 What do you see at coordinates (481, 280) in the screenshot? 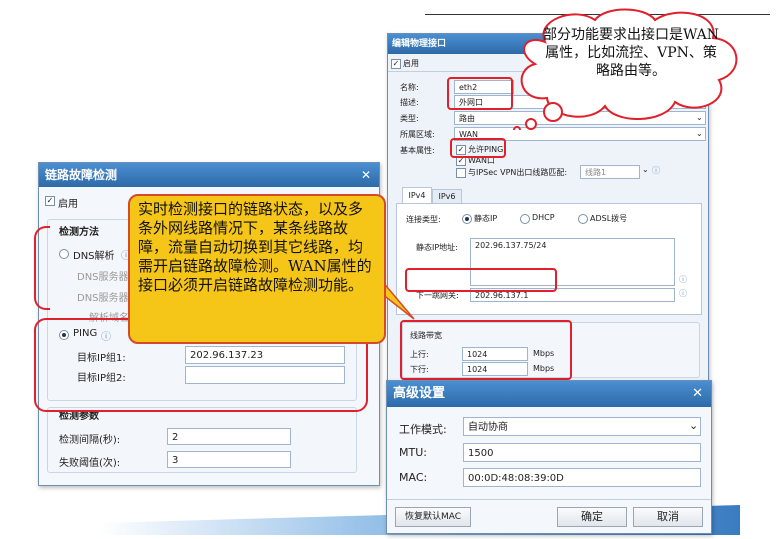
I see `highlight-empty` at bounding box center [481, 280].